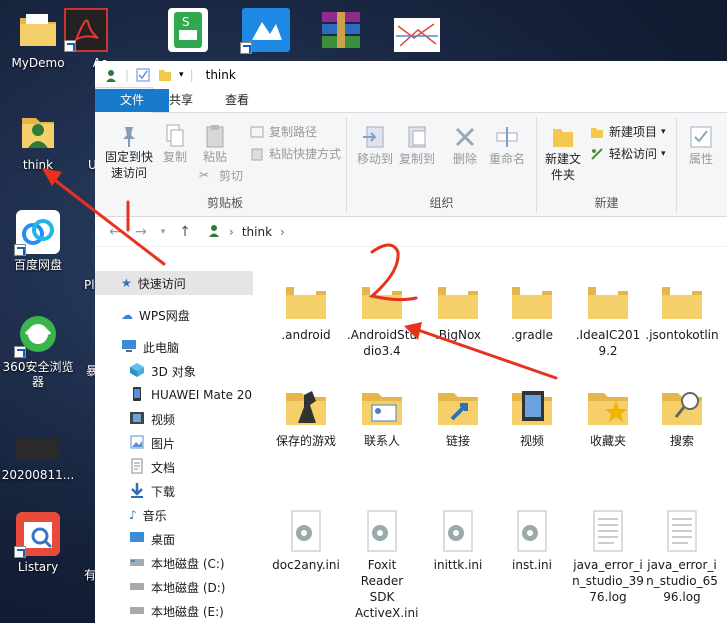 This screenshot has width=727, height=623. What do you see at coordinates (532, 416) in the screenshot?
I see `folder-item: 视频` at bounding box center [532, 416].